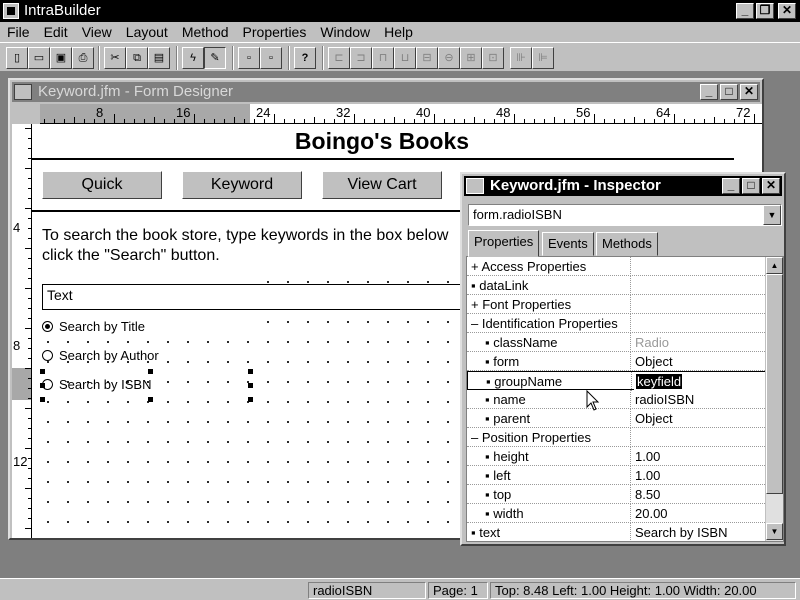 This screenshot has width=800, height=600. What do you see at coordinates (193, 58) in the screenshot?
I see `run-icon: ϟ` at bounding box center [193, 58].